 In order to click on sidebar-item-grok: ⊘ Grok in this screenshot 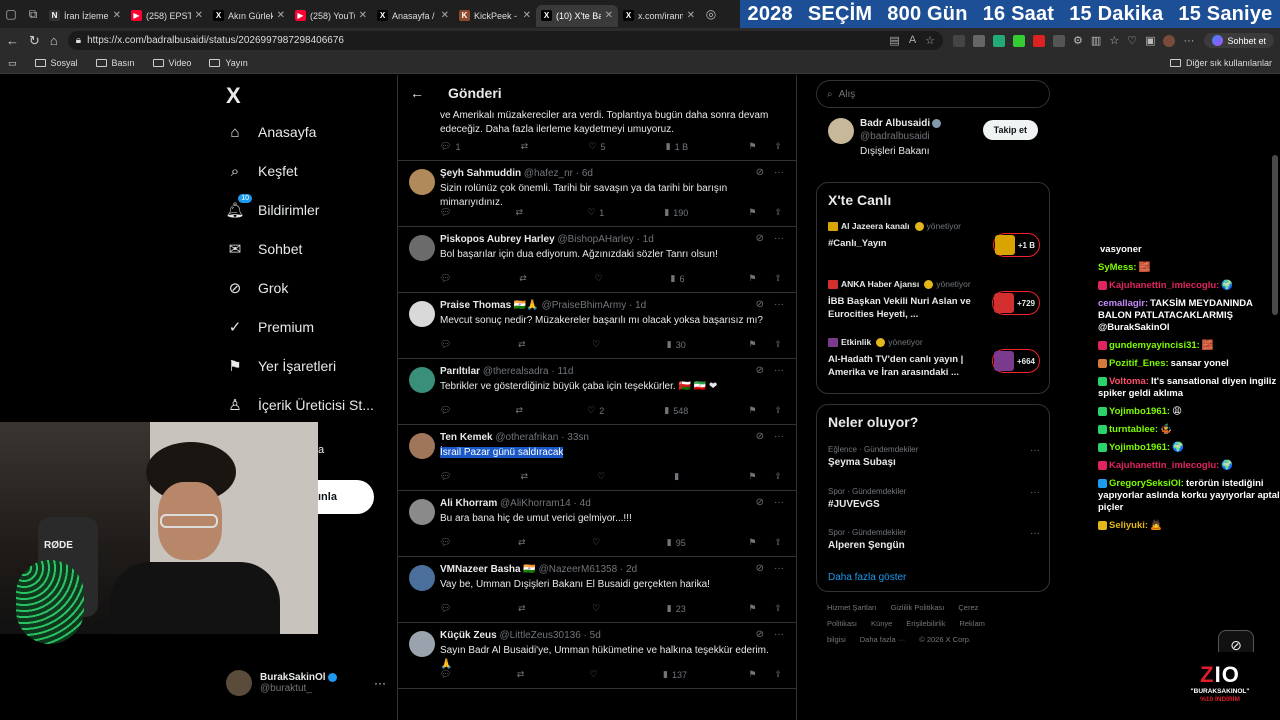, I will do `click(257, 288)`.